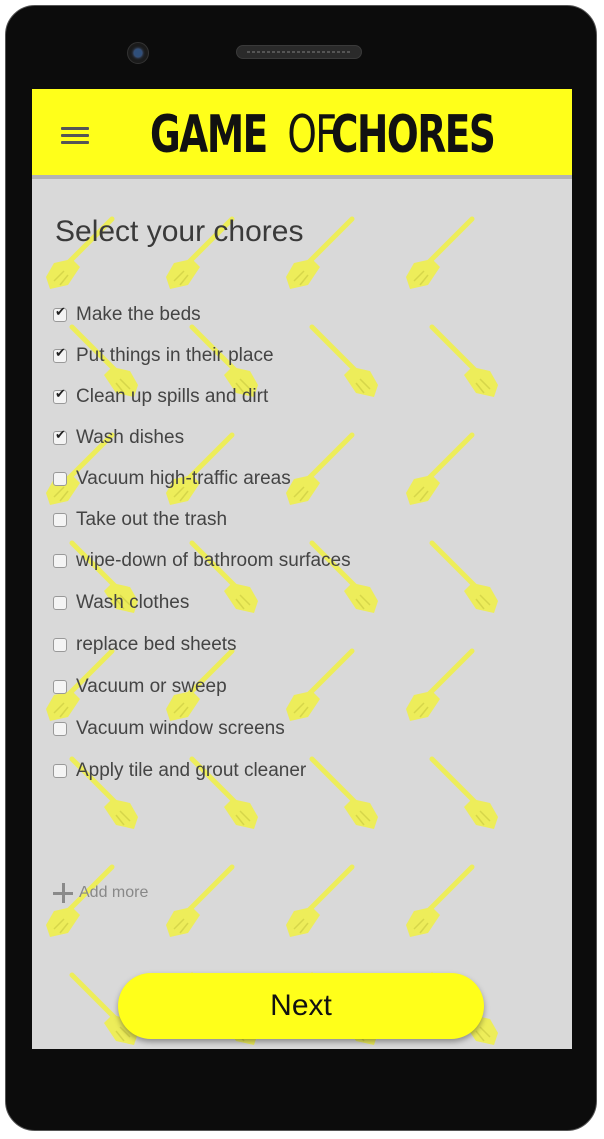 The image size is (604, 1139). Describe the element at coordinates (213, 560) in the screenshot. I see `chore-label: wipe-down of bathroom surfaces` at that location.